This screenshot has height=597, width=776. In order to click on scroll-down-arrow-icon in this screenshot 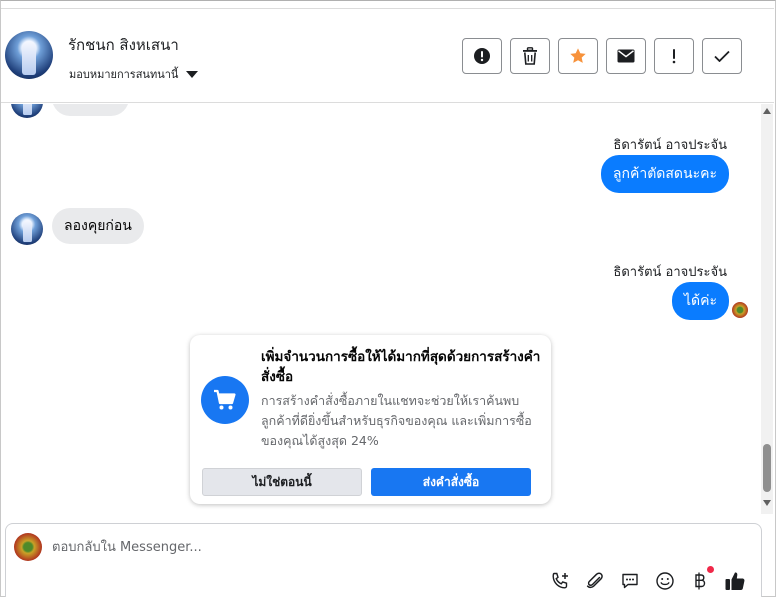, I will do `click(767, 503)`.